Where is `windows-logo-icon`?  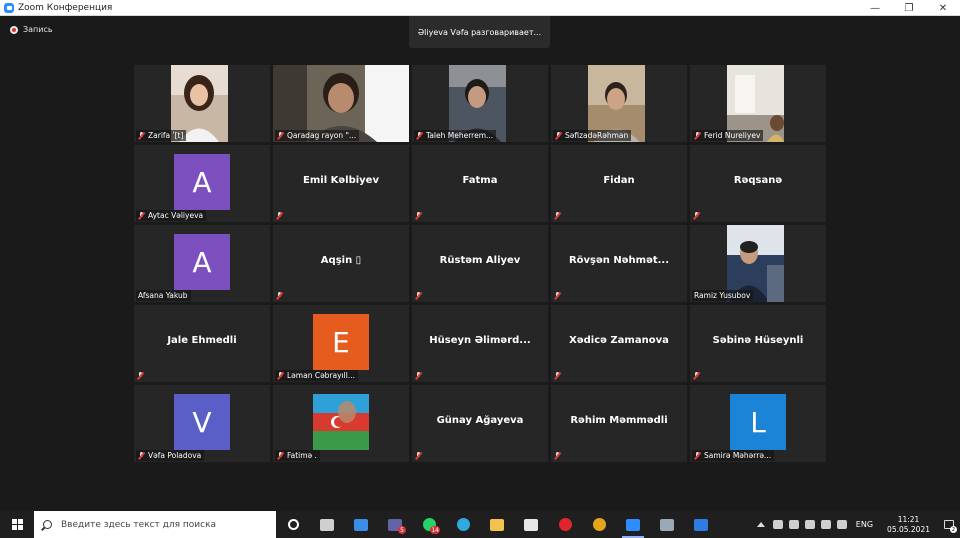
windows-logo-icon is located at coordinates (17, 524).